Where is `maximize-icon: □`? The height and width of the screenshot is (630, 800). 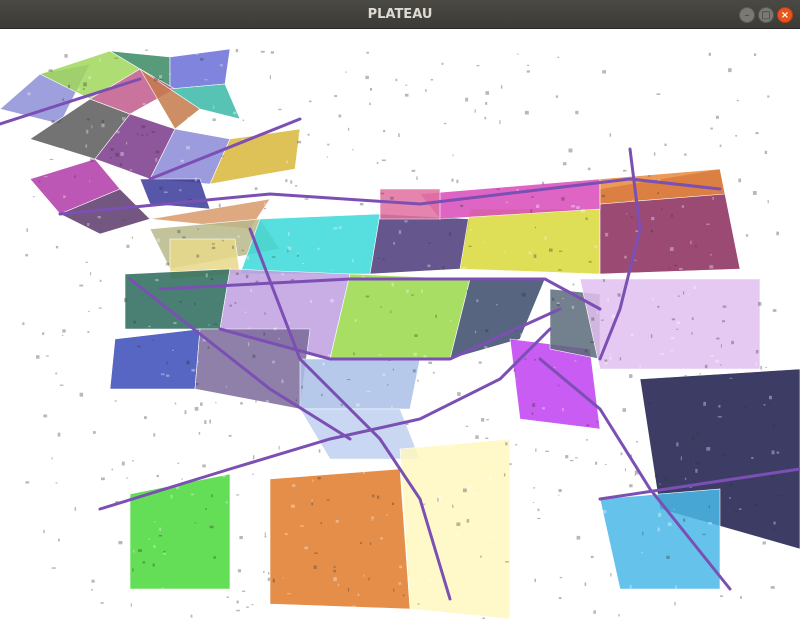
maximize-icon: □ is located at coordinates (766, 15).